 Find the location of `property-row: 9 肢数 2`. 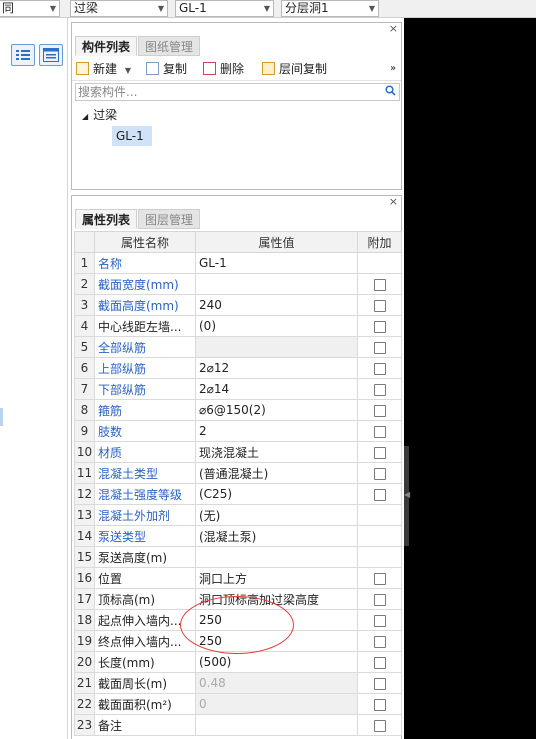

property-row: 9 肢数 2 is located at coordinates (238, 431).